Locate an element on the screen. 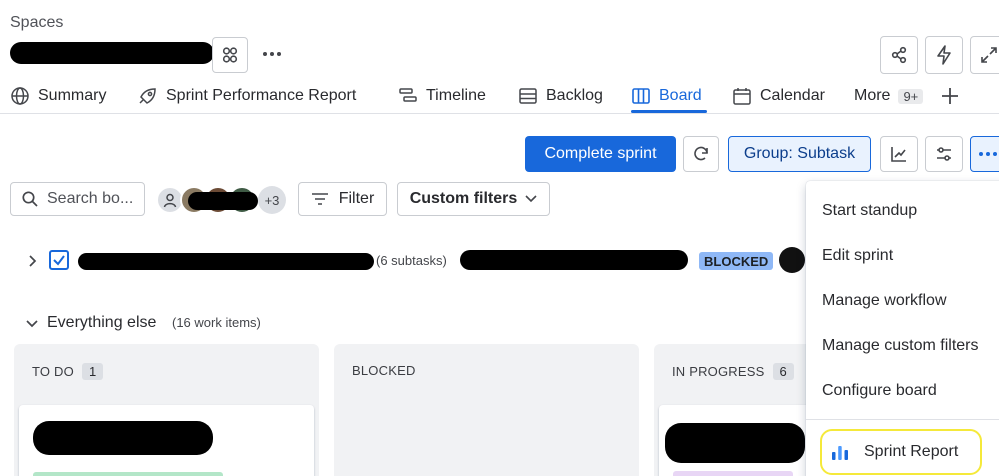  fullscreen-button is located at coordinates (984, 55).